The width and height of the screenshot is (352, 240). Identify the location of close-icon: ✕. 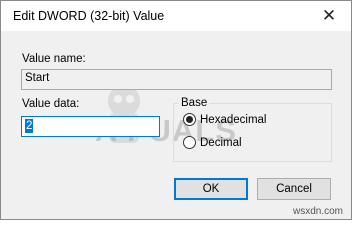
(329, 15).